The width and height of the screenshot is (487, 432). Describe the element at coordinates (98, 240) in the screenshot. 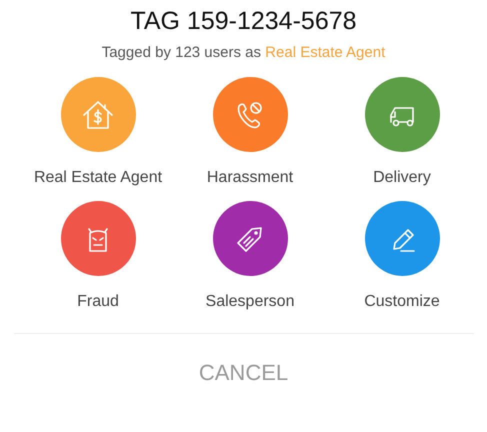

I see `devil-face-icon` at that location.